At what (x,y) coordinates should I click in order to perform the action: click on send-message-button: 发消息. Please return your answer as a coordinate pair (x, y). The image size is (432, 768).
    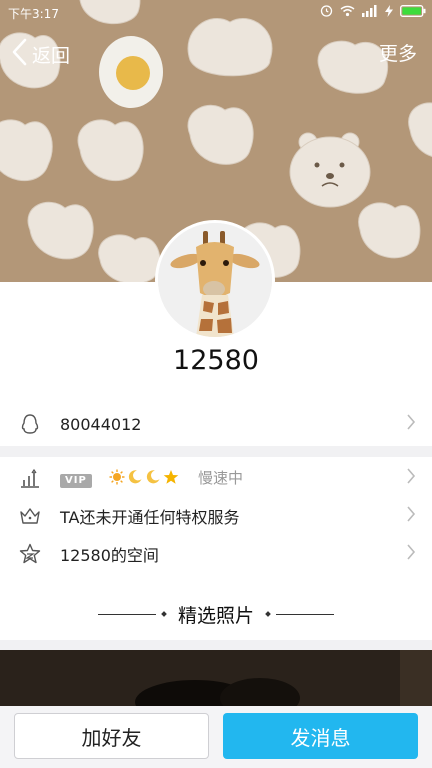
    Looking at the image, I should click on (320, 736).